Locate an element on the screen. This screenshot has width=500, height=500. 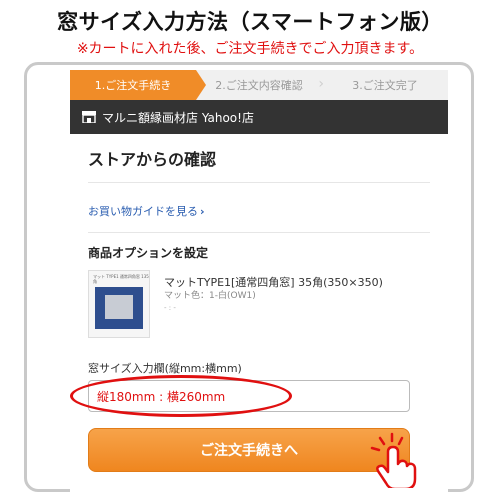
chevron-right-icon: › is located at coordinates (202, 211).